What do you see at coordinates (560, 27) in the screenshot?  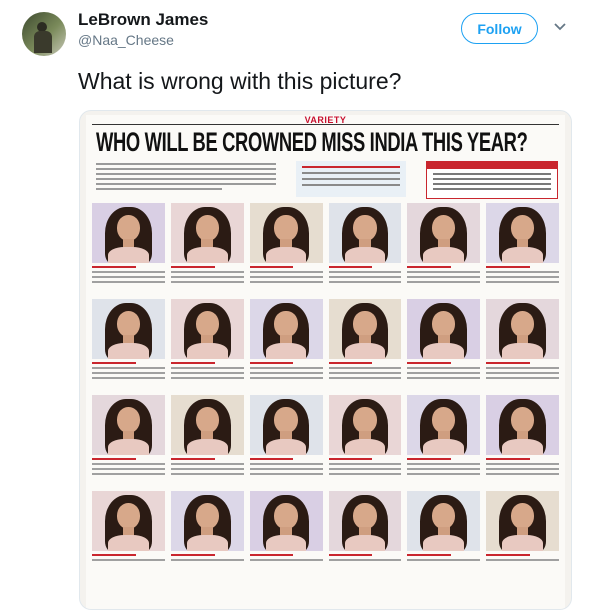 I see `chevron-down-icon` at bounding box center [560, 27].